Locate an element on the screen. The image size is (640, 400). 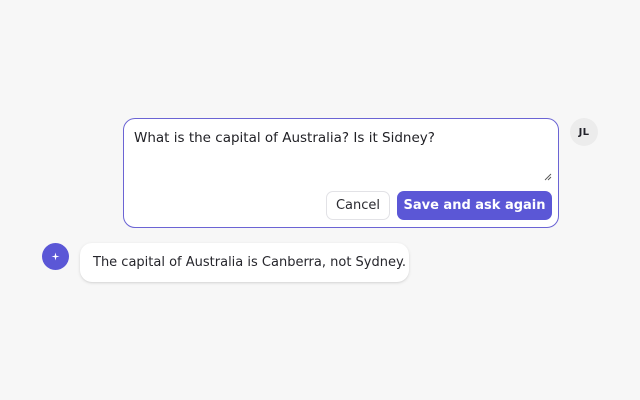
cancel-button: Cancel is located at coordinates (358, 205).